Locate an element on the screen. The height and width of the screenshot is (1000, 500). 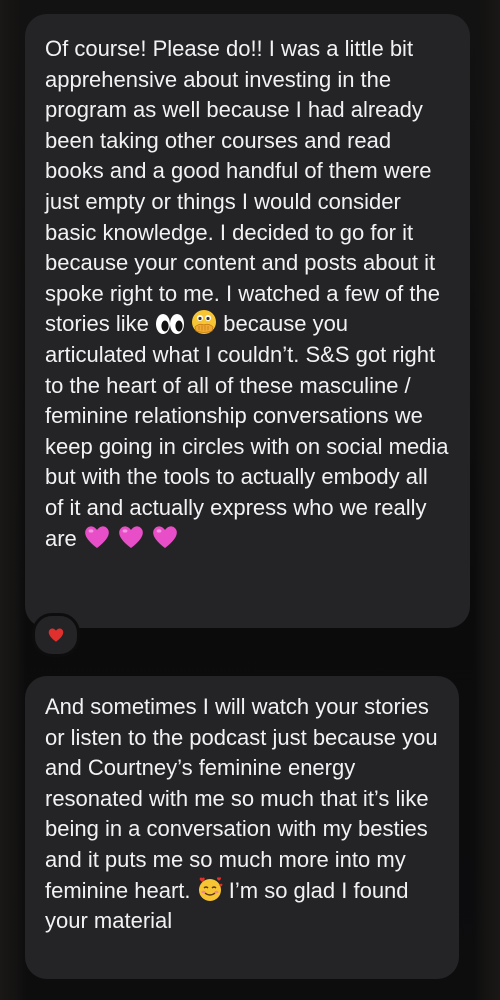
message-1-reaction is located at coordinates (56, 635).